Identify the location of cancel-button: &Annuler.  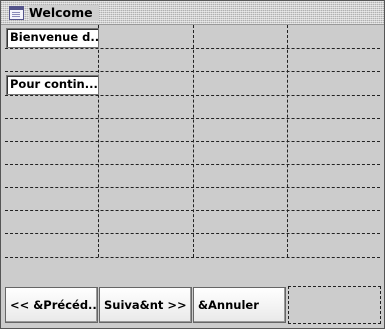
(239, 305).